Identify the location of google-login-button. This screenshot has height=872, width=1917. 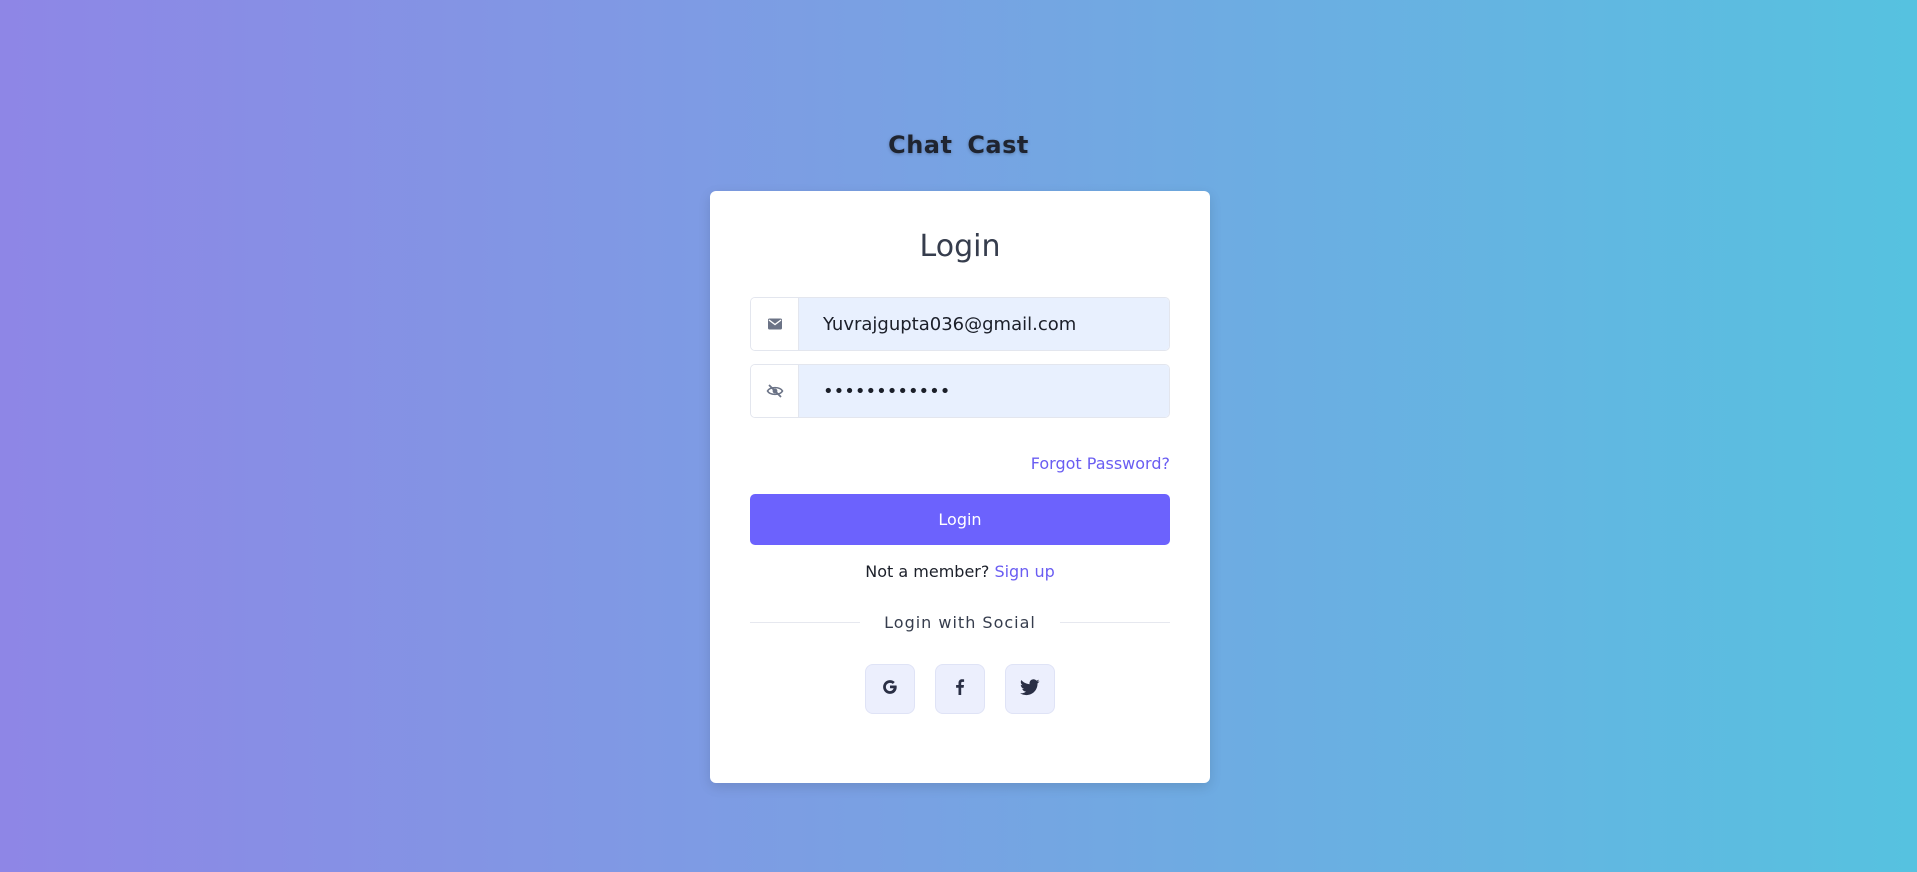
(890, 689).